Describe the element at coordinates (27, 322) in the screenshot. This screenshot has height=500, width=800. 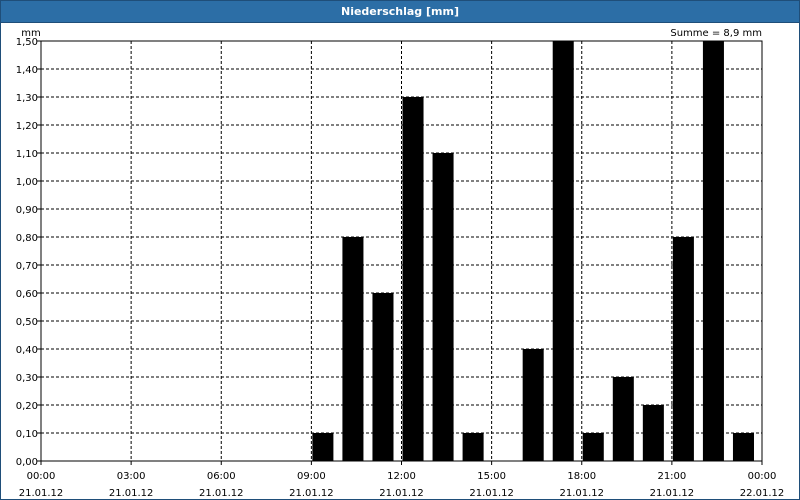
I see `y-tick-label: 0,50` at that location.